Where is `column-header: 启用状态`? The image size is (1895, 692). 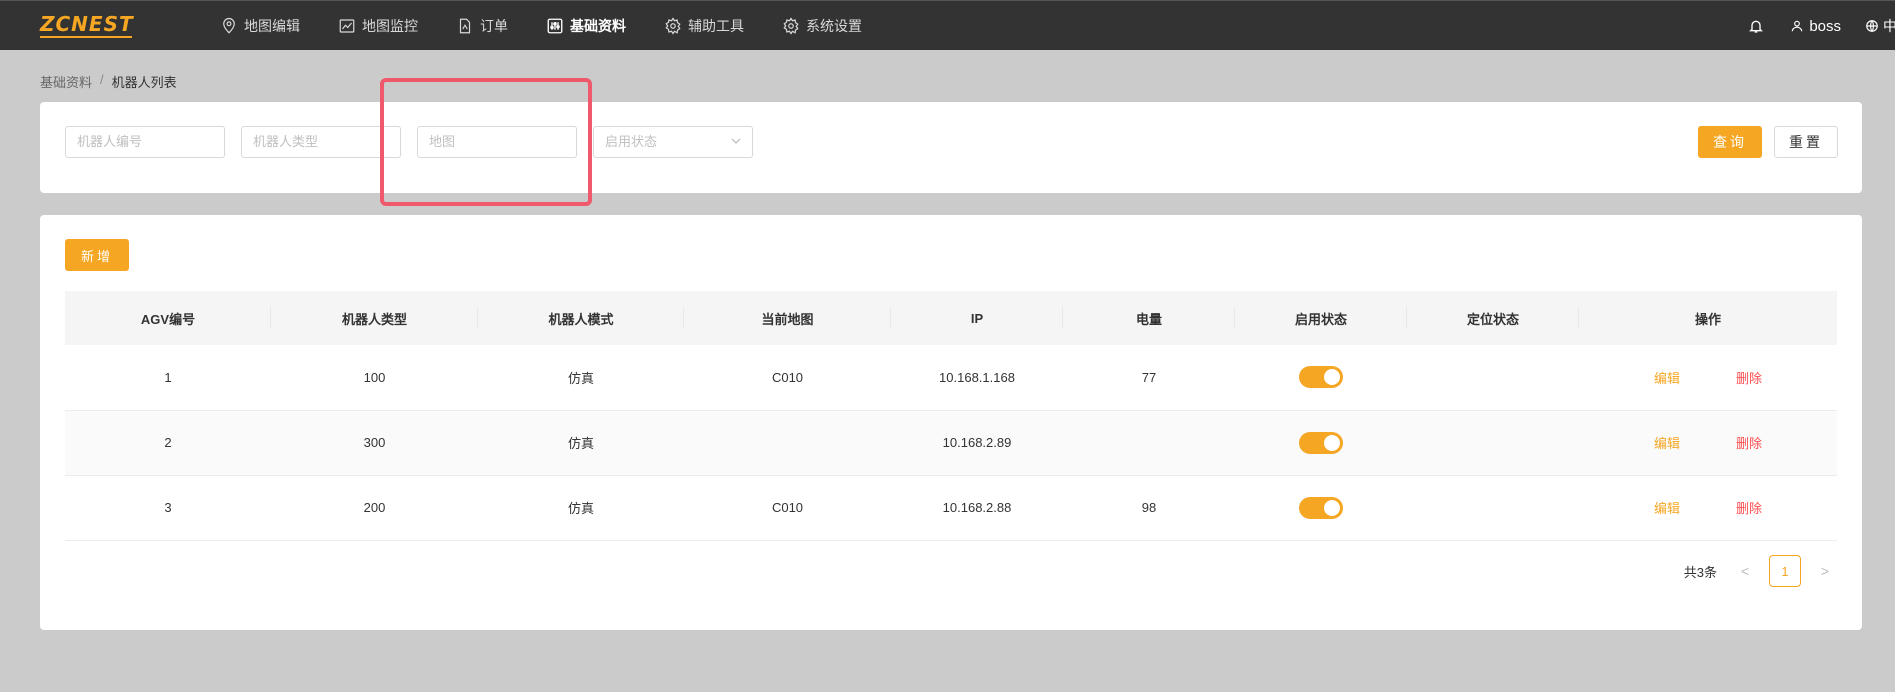
column-header: 启用状态 is located at coordinates (1321, 318).